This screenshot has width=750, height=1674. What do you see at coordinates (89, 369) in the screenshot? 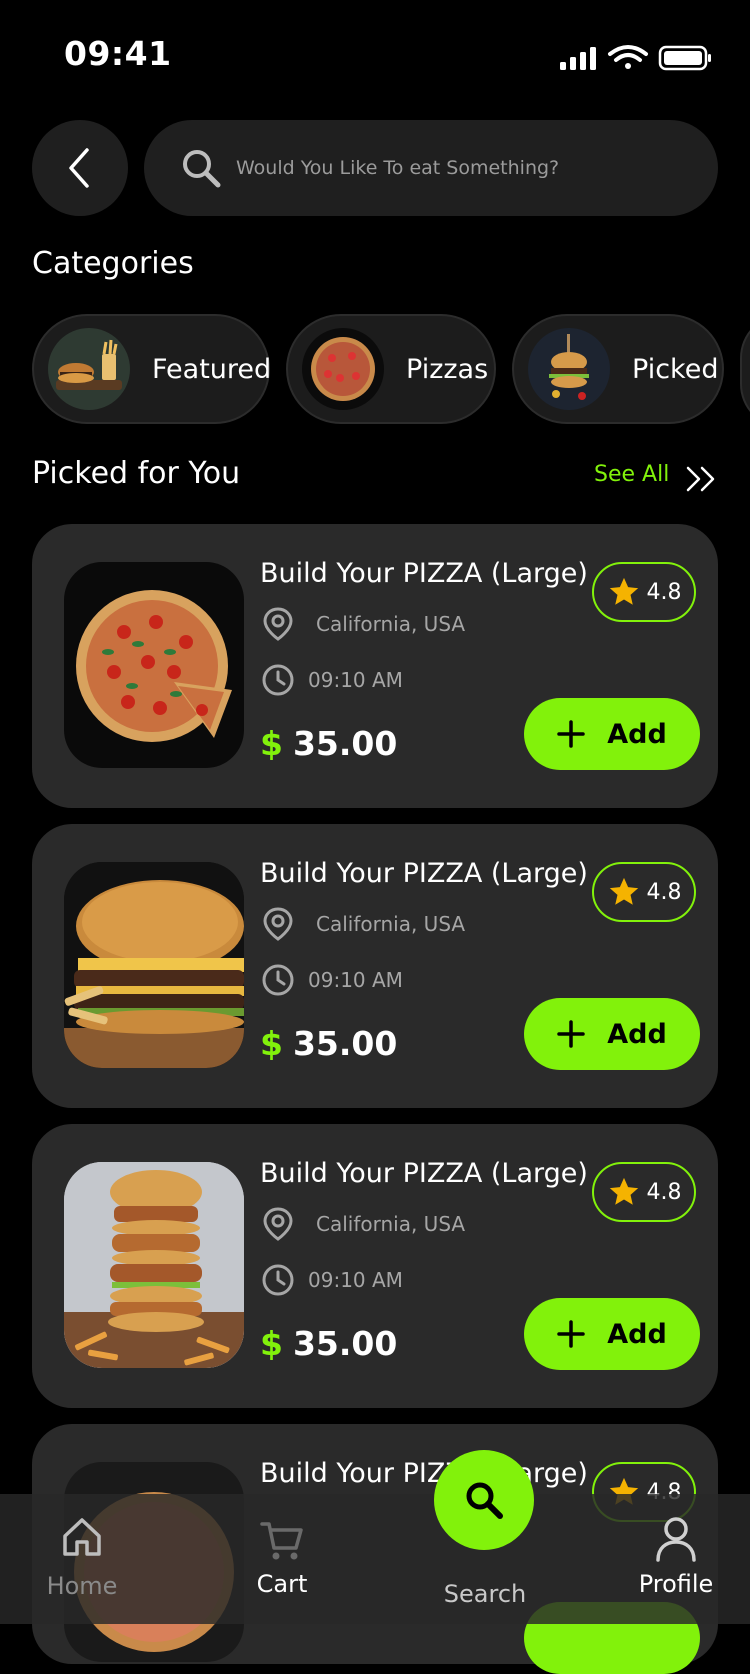
I see `featured-thumbnail` at bounding box center [89, 369].